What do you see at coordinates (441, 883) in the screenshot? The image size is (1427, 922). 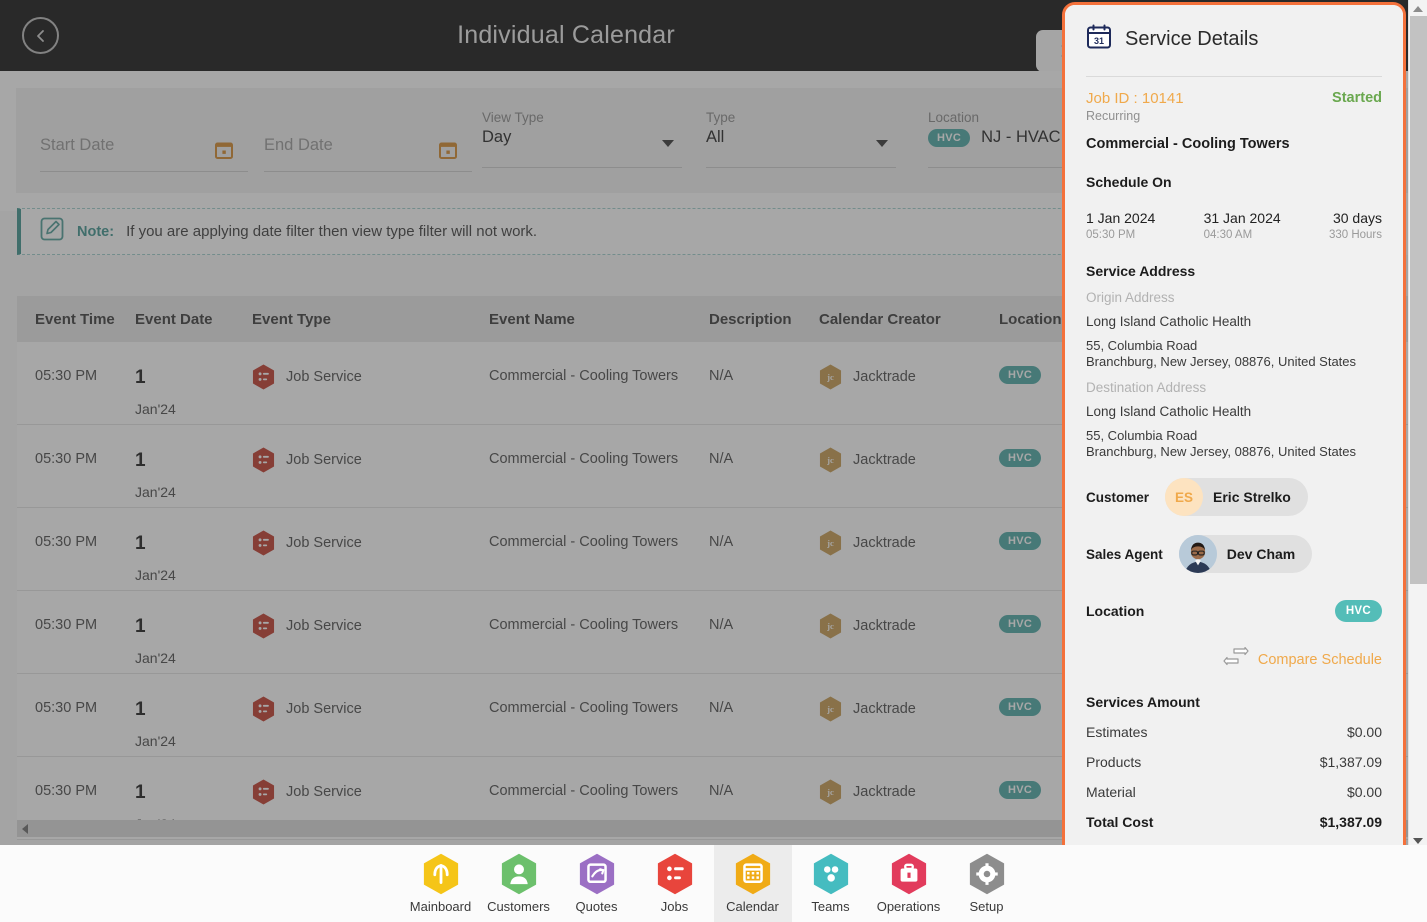 I see `nav-item-mainboard: Mainboard` at bounding box center [441, 883].